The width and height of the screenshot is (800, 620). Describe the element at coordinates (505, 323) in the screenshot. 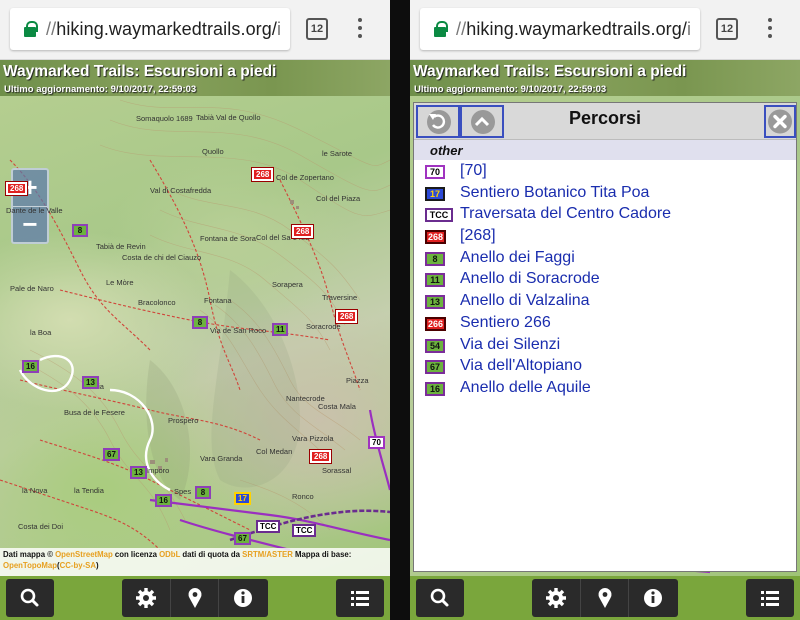

I see `route-name: Sentiero 266` at that location.